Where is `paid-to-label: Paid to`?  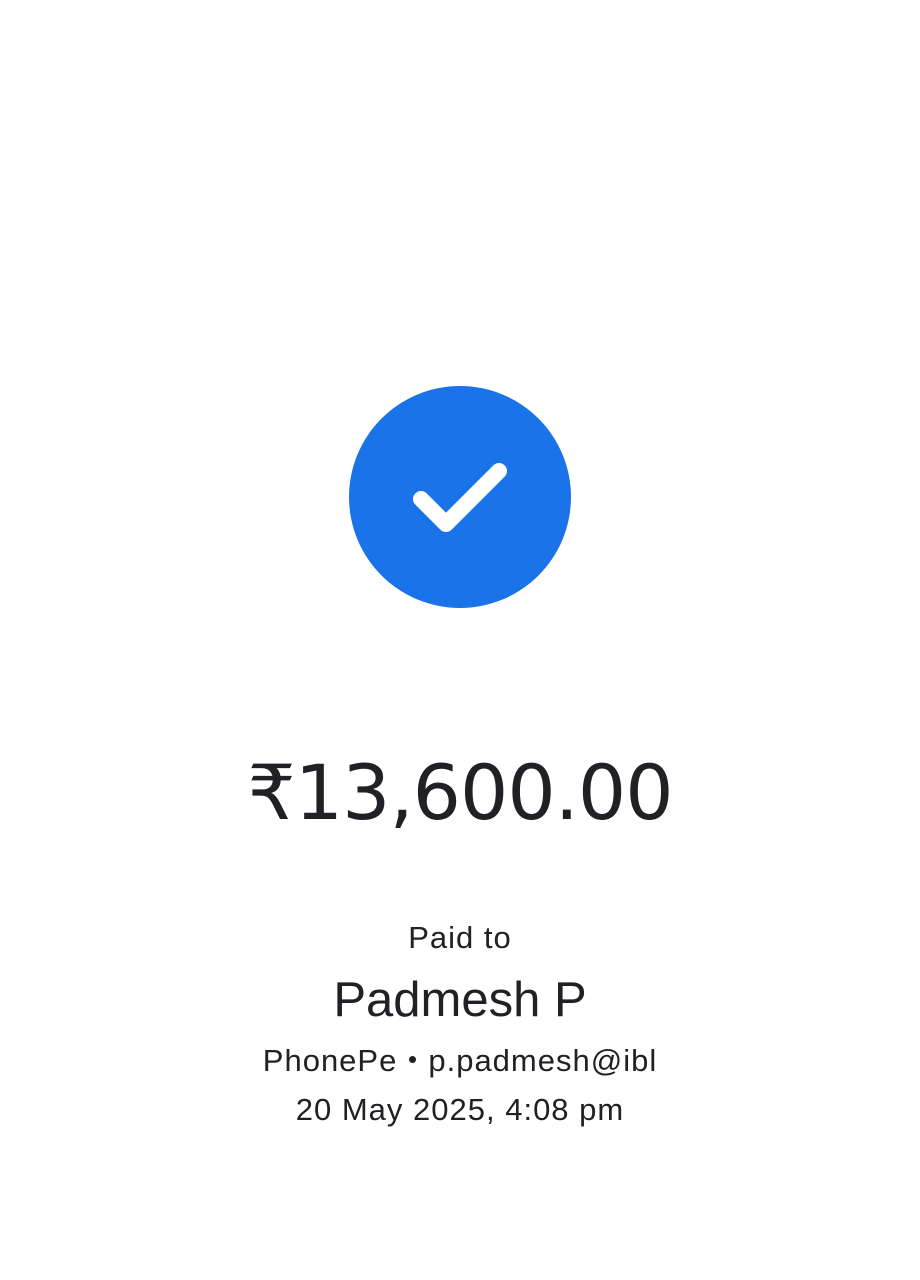 paid-to-label: Paid to is located at coordinates (460, 937).